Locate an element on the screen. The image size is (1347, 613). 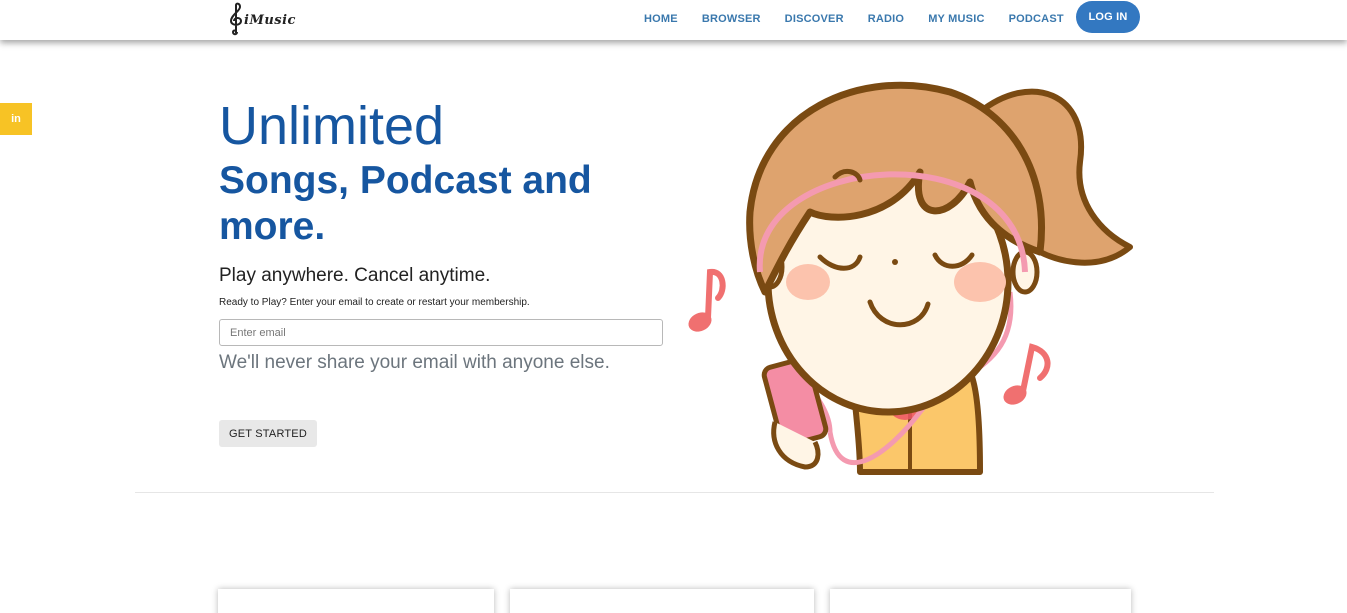
logo-text: iMusic is located at coordinates (270, 20).